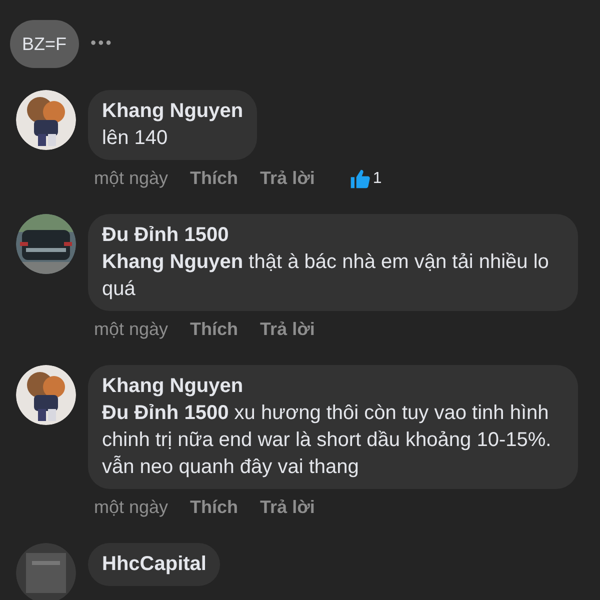  Describe the element at coordinates (154, 564) in the screenshot. I see `author-name: HhcCapital` at that location.